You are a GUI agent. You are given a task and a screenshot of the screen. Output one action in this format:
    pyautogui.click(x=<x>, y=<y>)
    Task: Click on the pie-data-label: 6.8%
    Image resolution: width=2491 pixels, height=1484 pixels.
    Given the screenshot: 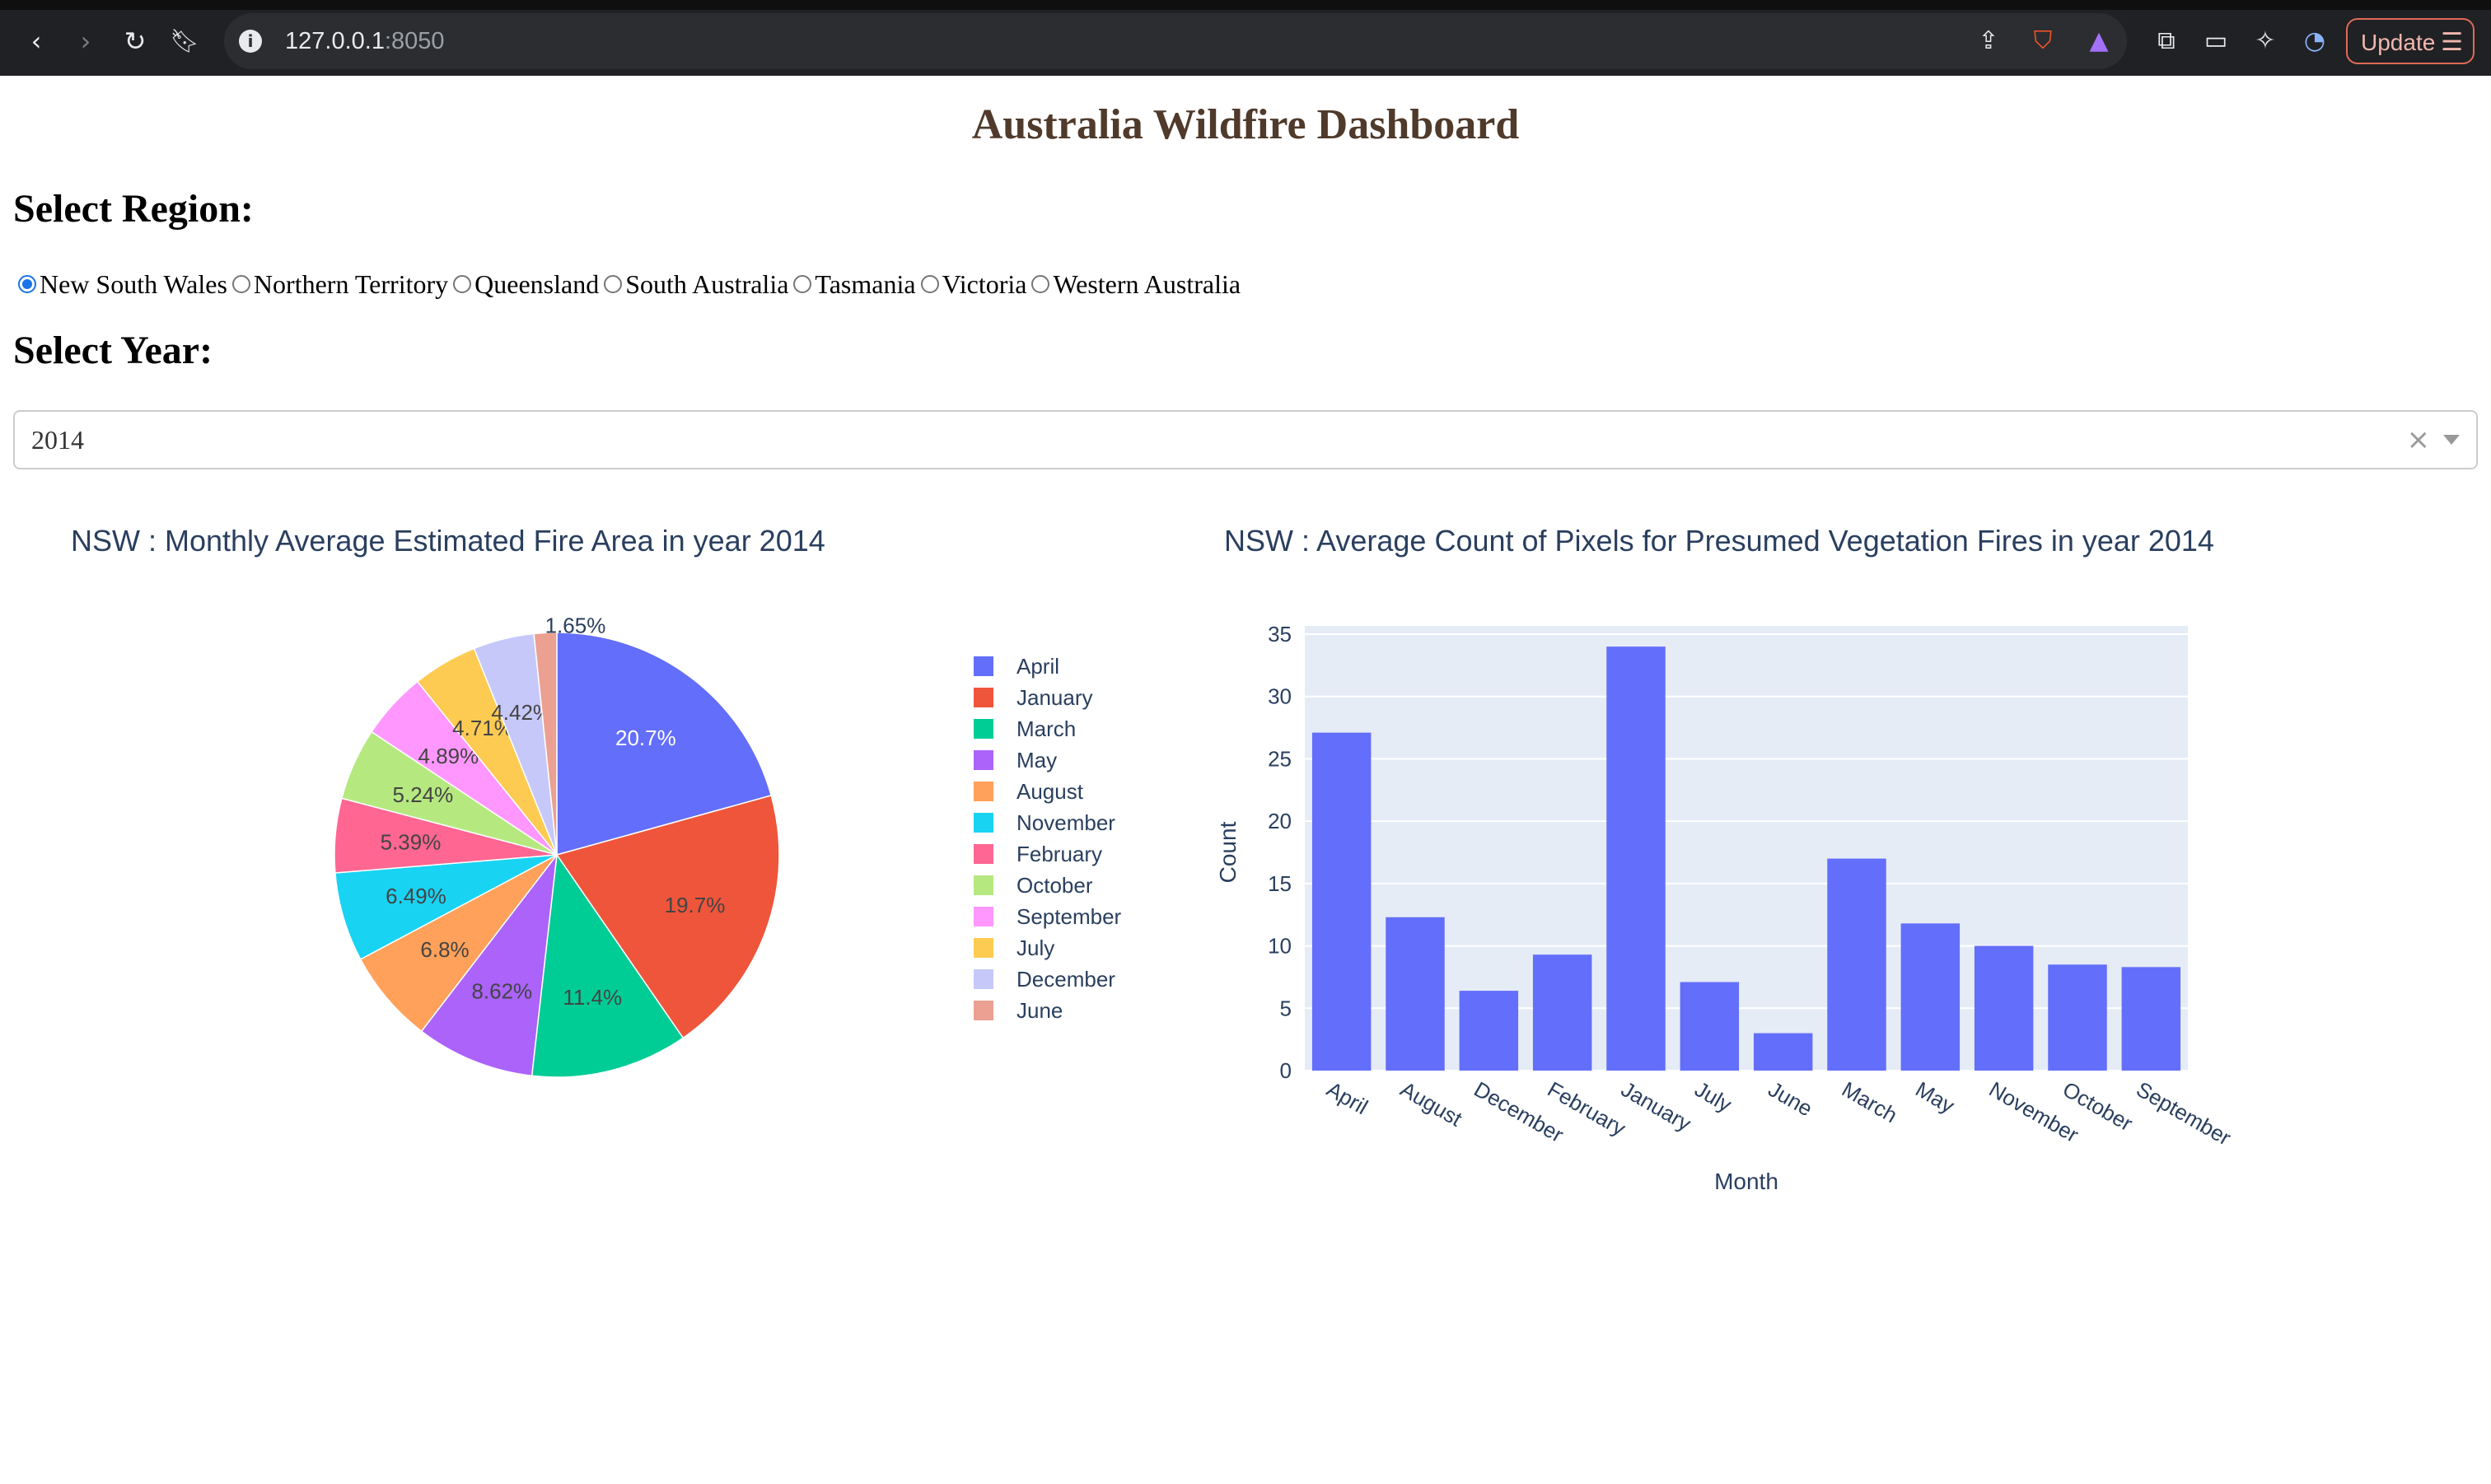 What is the action you would take?
    pyautogui.click(x=444, y=949)
    